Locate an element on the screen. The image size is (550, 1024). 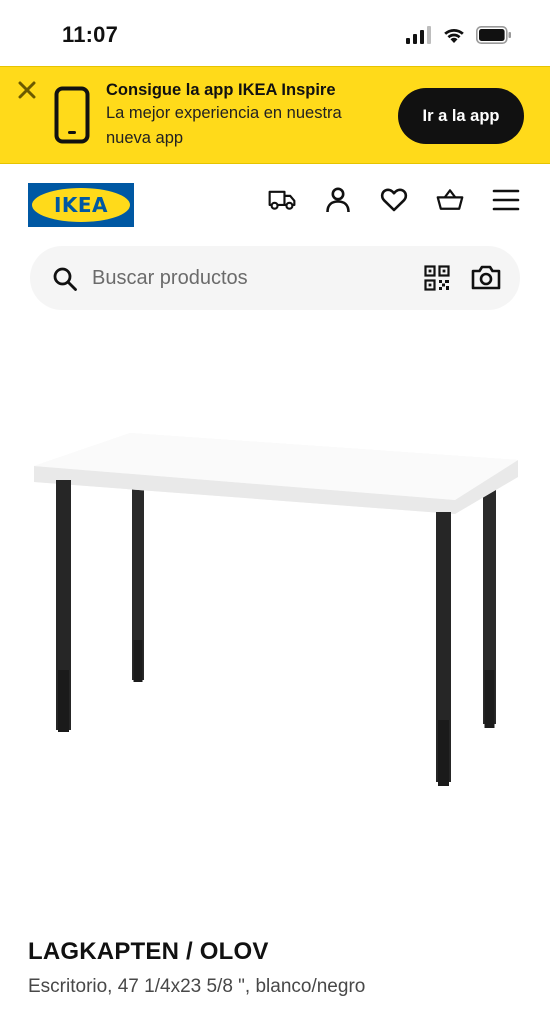
delivery-truck-icon is located at coordinates (282, 200).